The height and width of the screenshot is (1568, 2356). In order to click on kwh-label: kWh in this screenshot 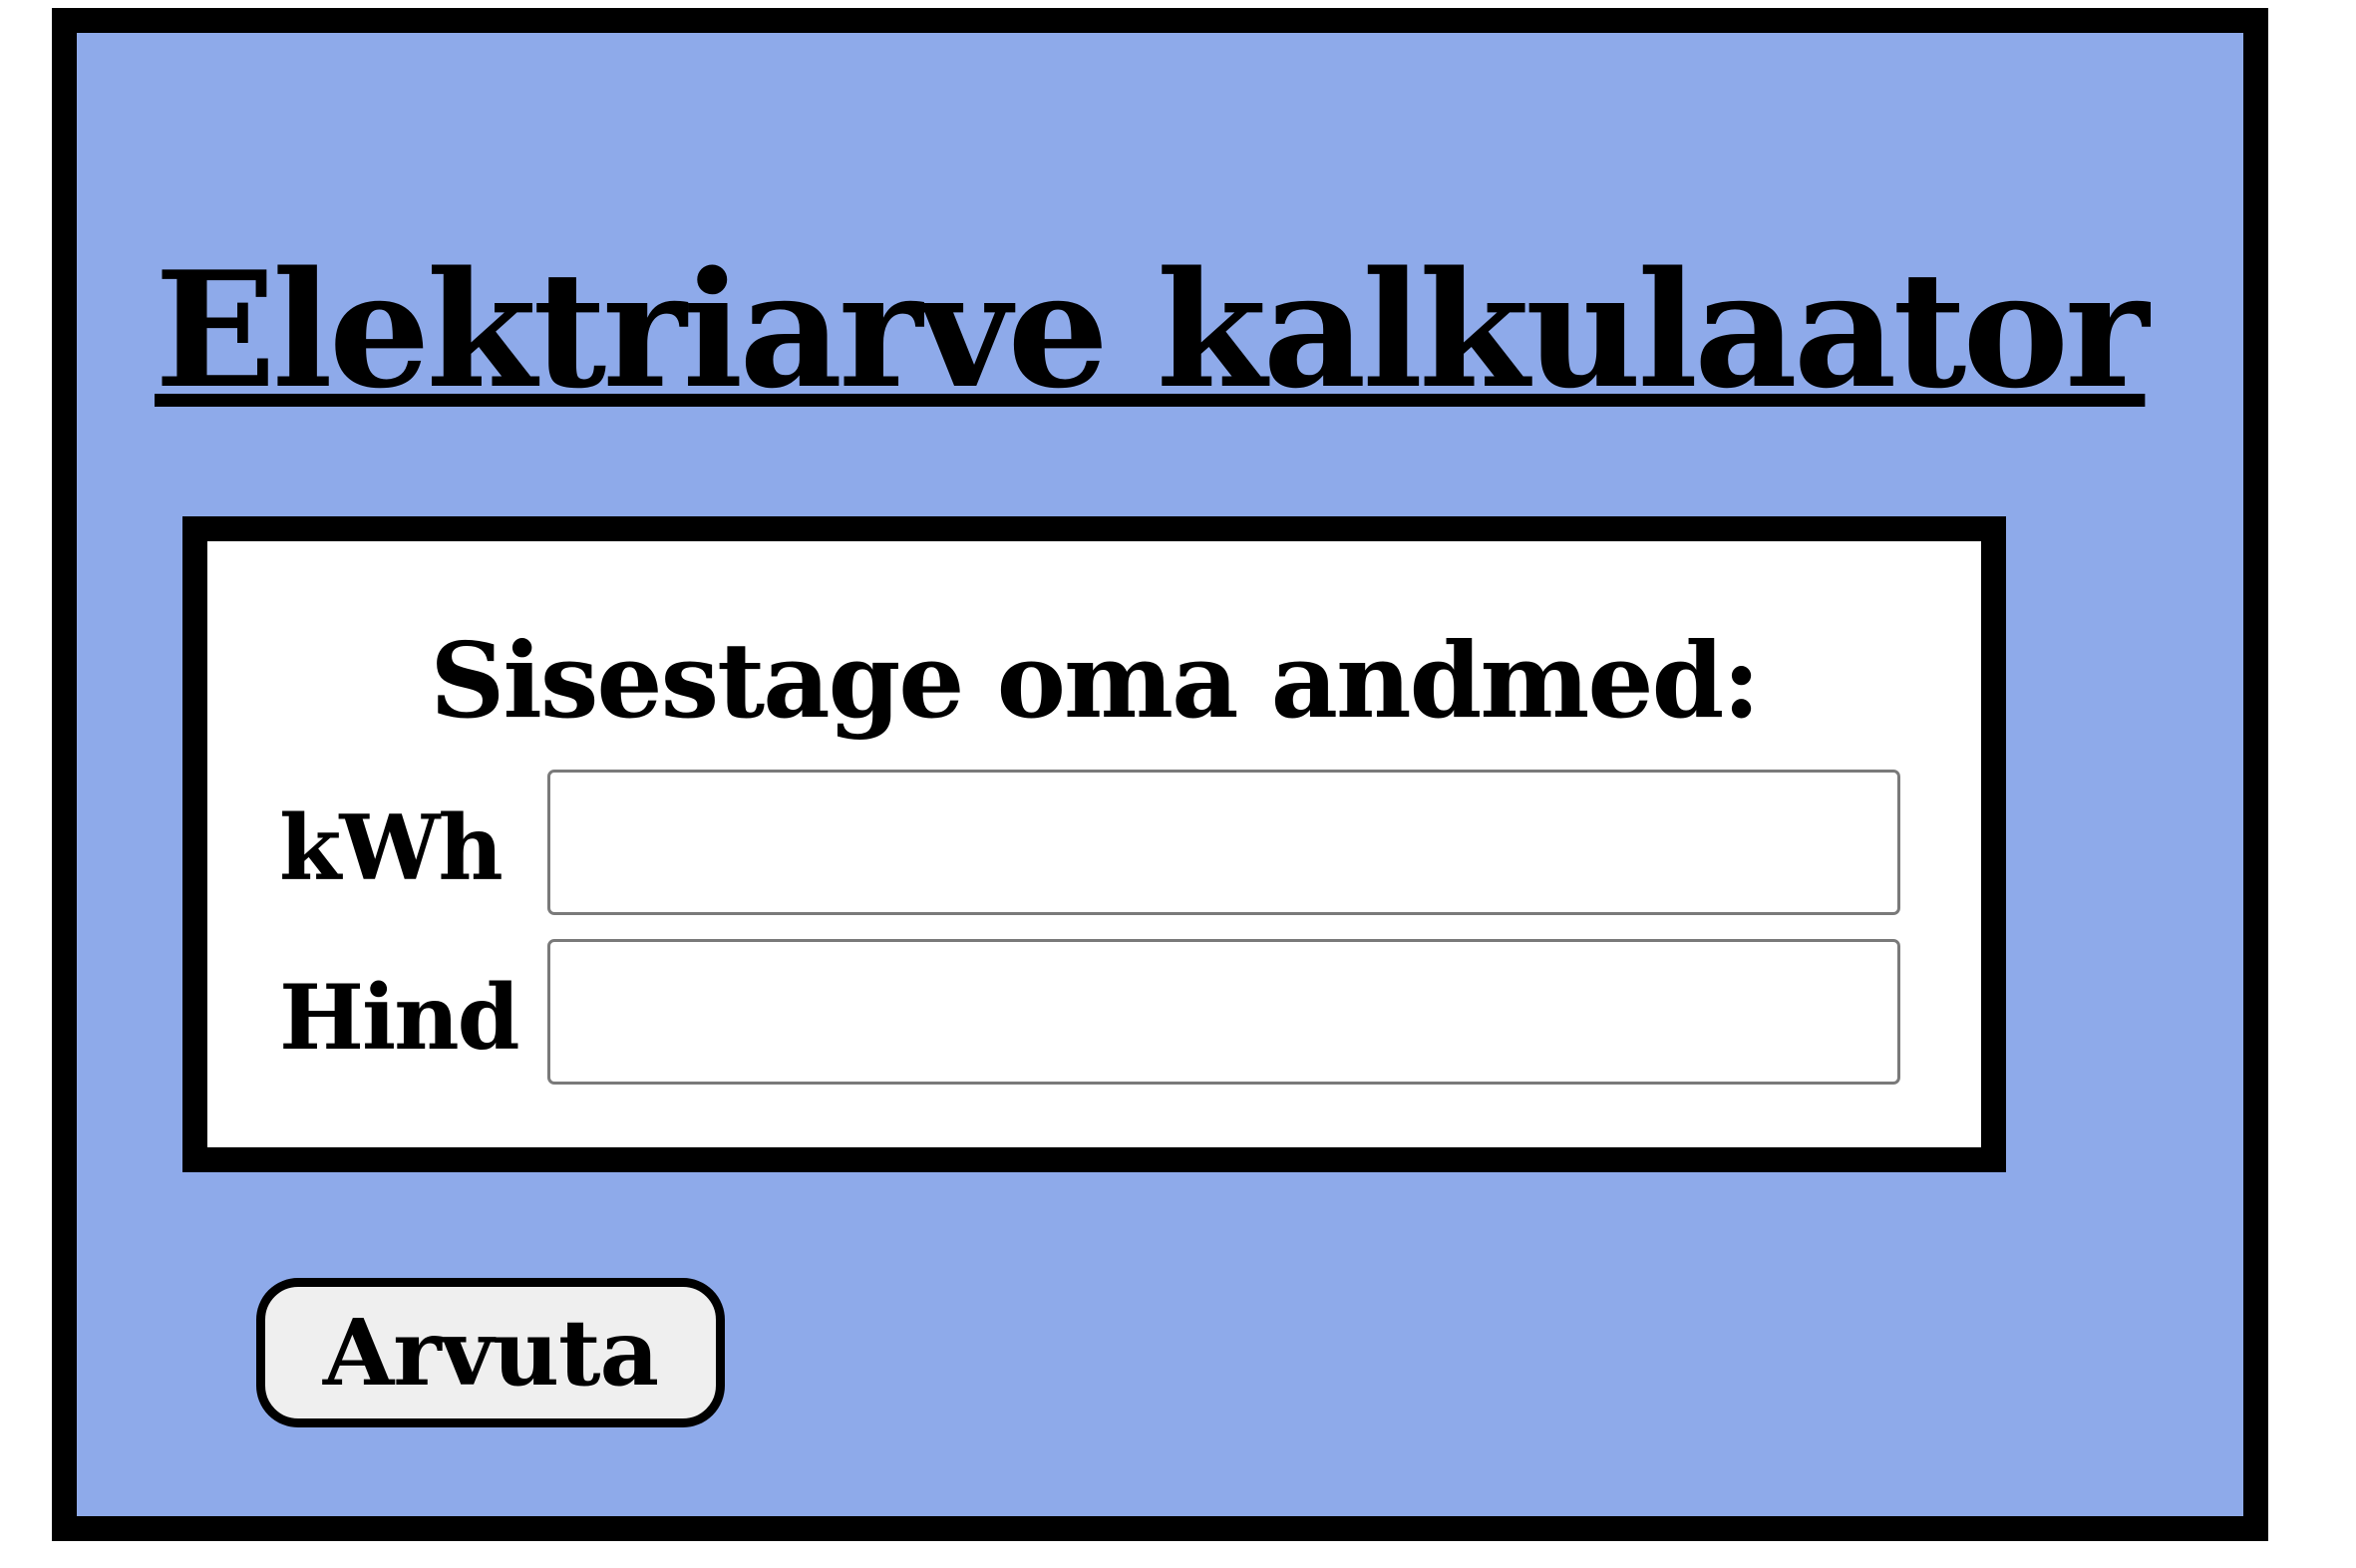, I will do `click(392, 848)`.